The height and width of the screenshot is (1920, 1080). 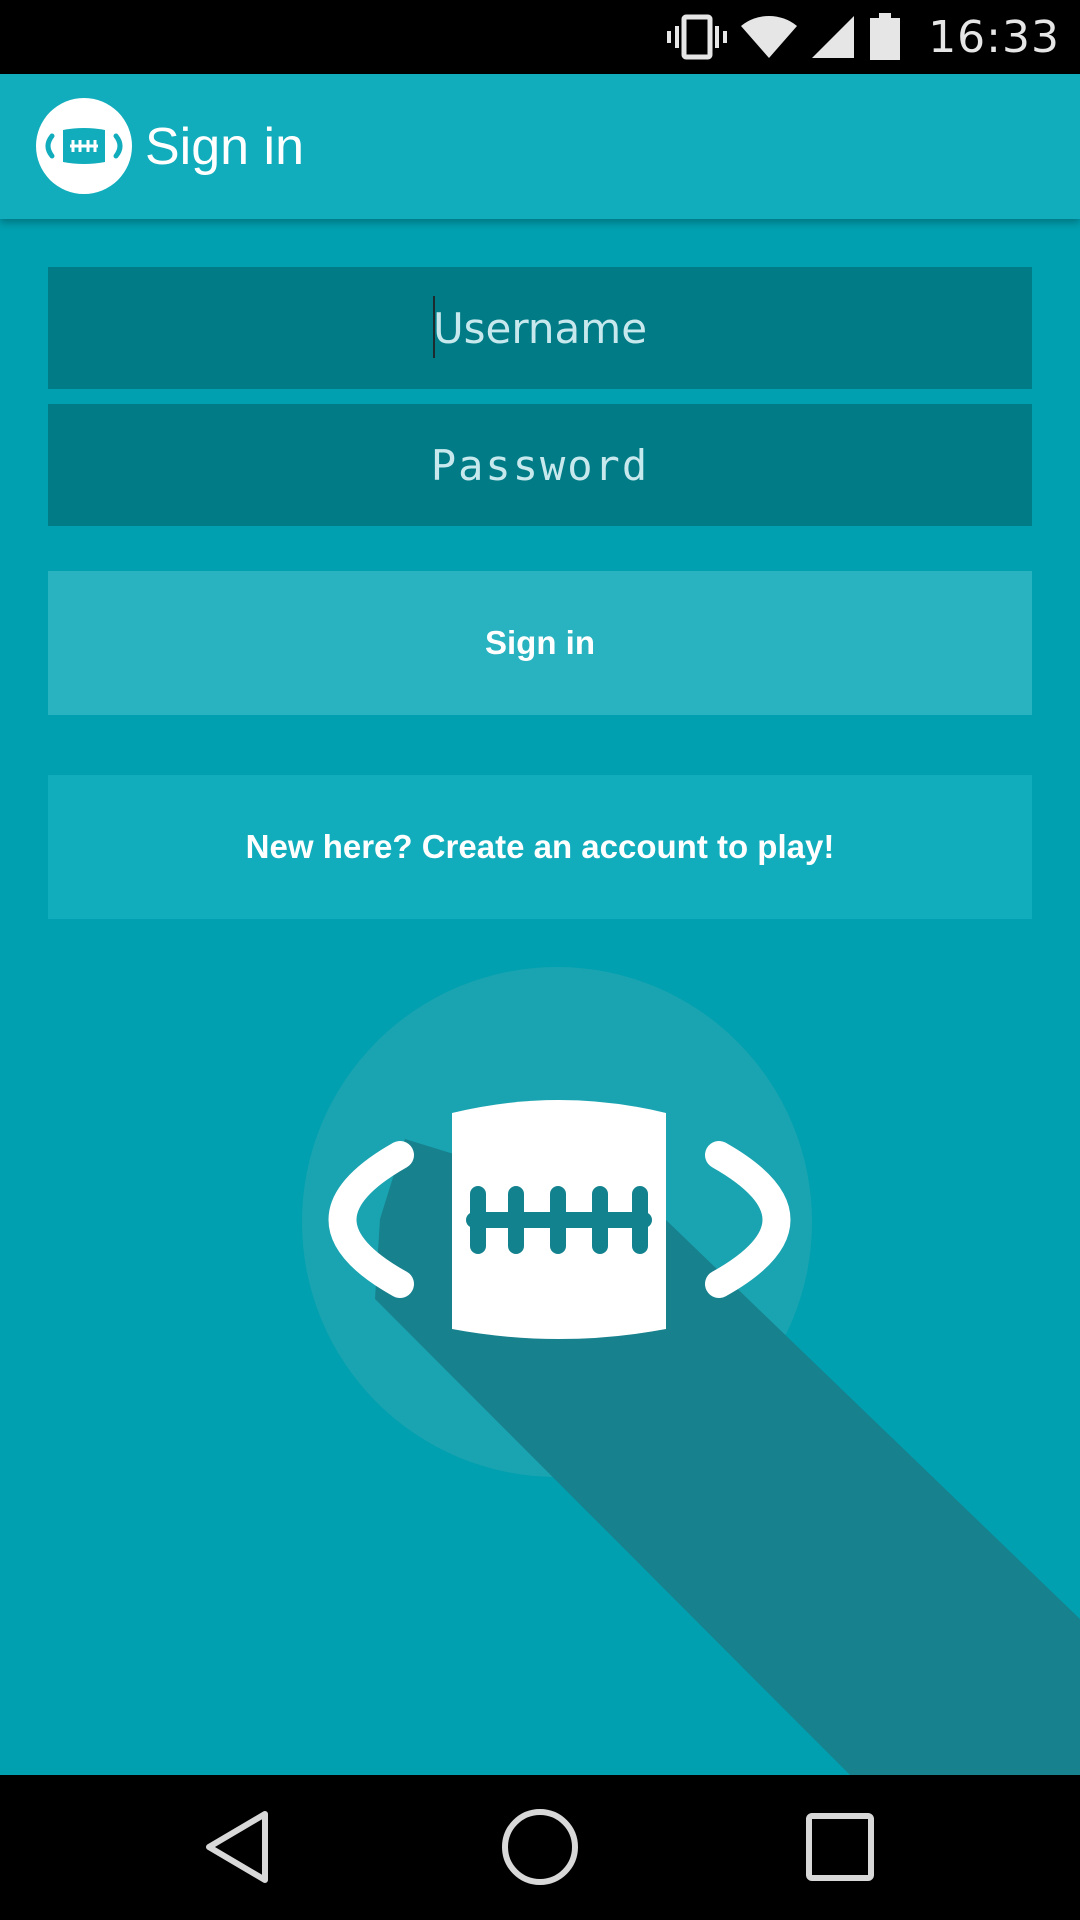 I want to click on battery-icon, so click(x=885, y=36).